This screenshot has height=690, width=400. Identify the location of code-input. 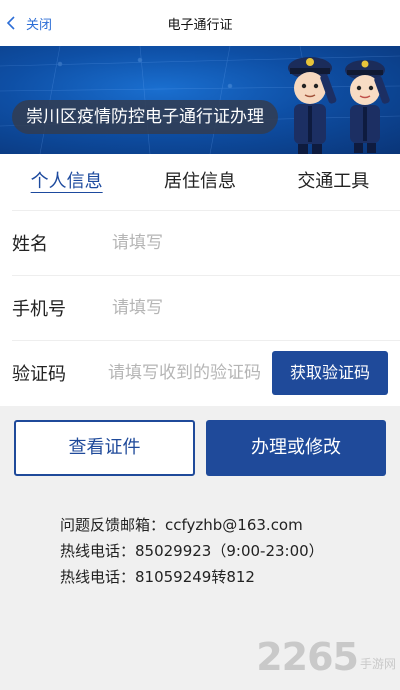
(184, 373).